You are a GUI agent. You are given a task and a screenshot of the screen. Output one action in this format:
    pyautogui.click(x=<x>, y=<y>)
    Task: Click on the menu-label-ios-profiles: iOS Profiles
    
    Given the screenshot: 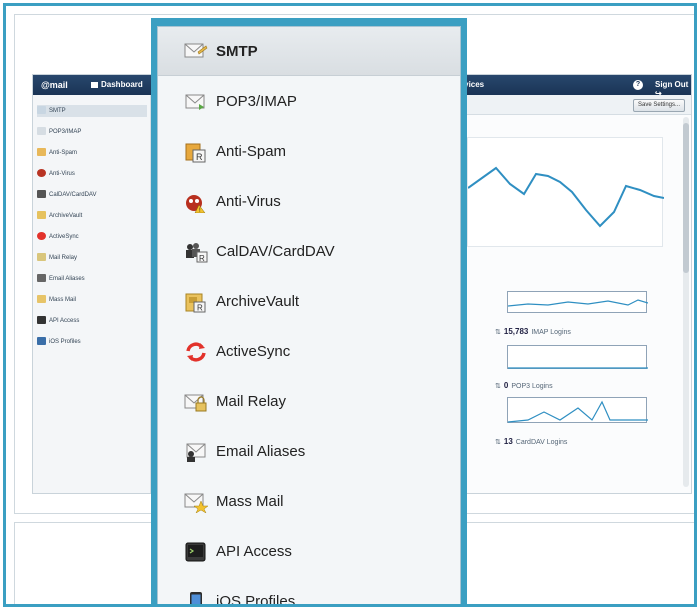 What is the action you would take?
    pyautogui.click(x=256, y=600)
    